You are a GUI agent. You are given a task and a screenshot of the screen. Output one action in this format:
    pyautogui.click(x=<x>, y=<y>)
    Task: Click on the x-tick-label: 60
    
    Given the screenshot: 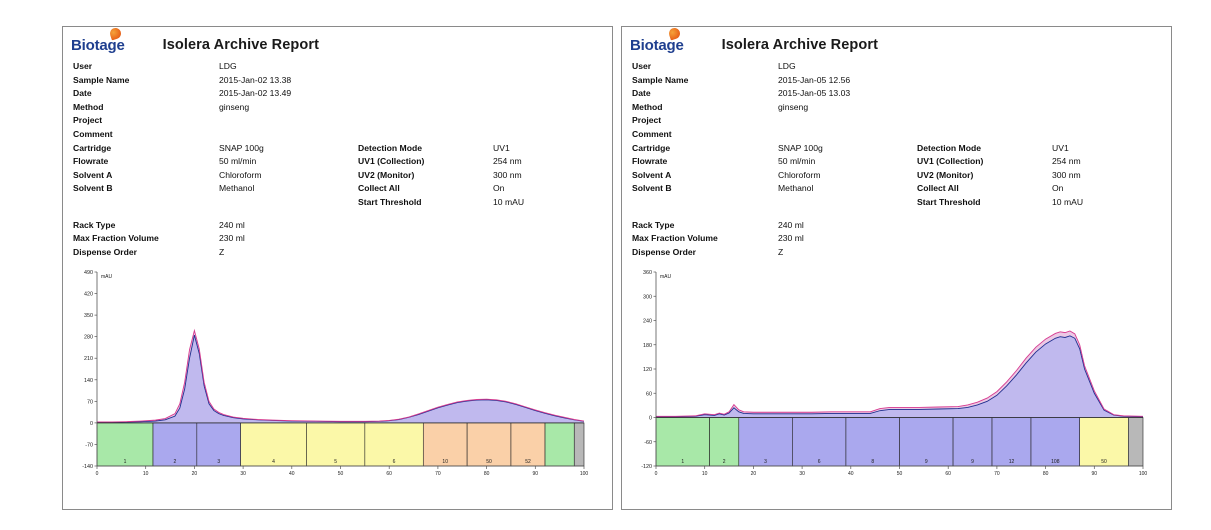 What is the action you would take?
    pyautogui.click(x=948, y=474)
    